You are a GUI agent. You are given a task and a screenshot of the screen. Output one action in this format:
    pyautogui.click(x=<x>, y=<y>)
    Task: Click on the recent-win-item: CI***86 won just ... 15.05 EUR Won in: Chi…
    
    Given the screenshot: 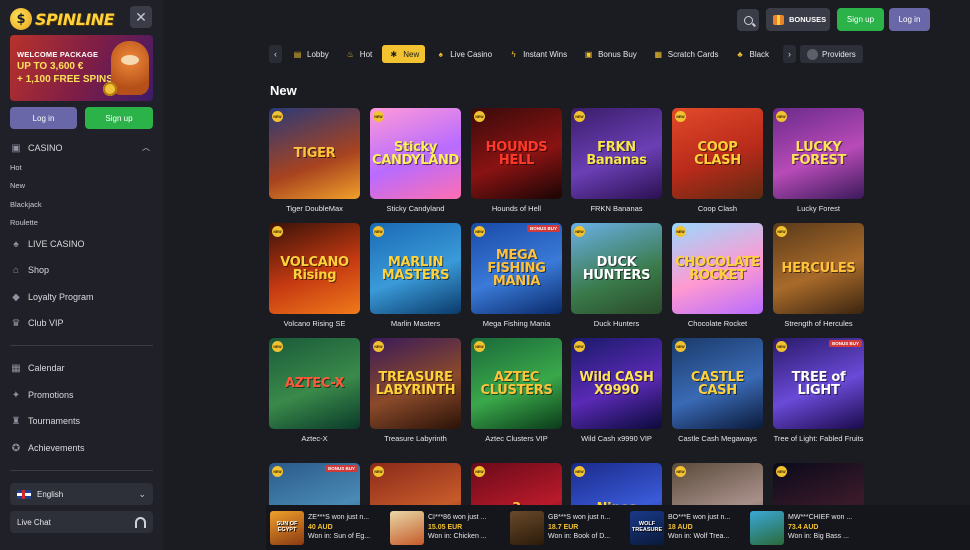 What is the action you would take?
    pyautogui.click(x=446, y=527)
    